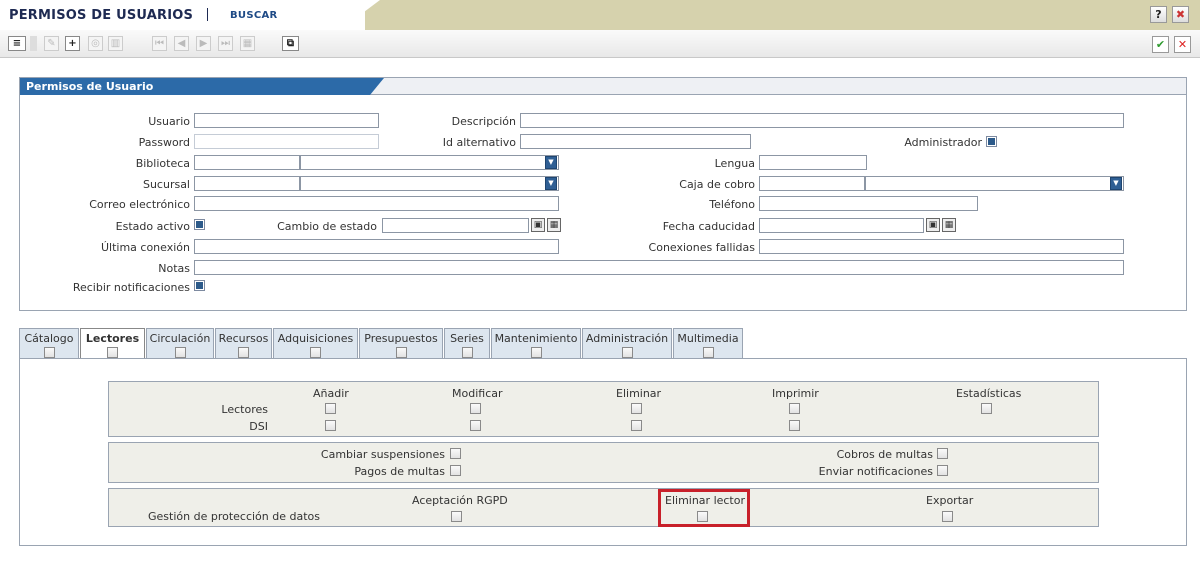 The width and height of the screenshot is (1200, 561). Describe the element at coordinates (162, 163) in the screenshot. I see `biblioteca-label: Biblioteca` at that location.